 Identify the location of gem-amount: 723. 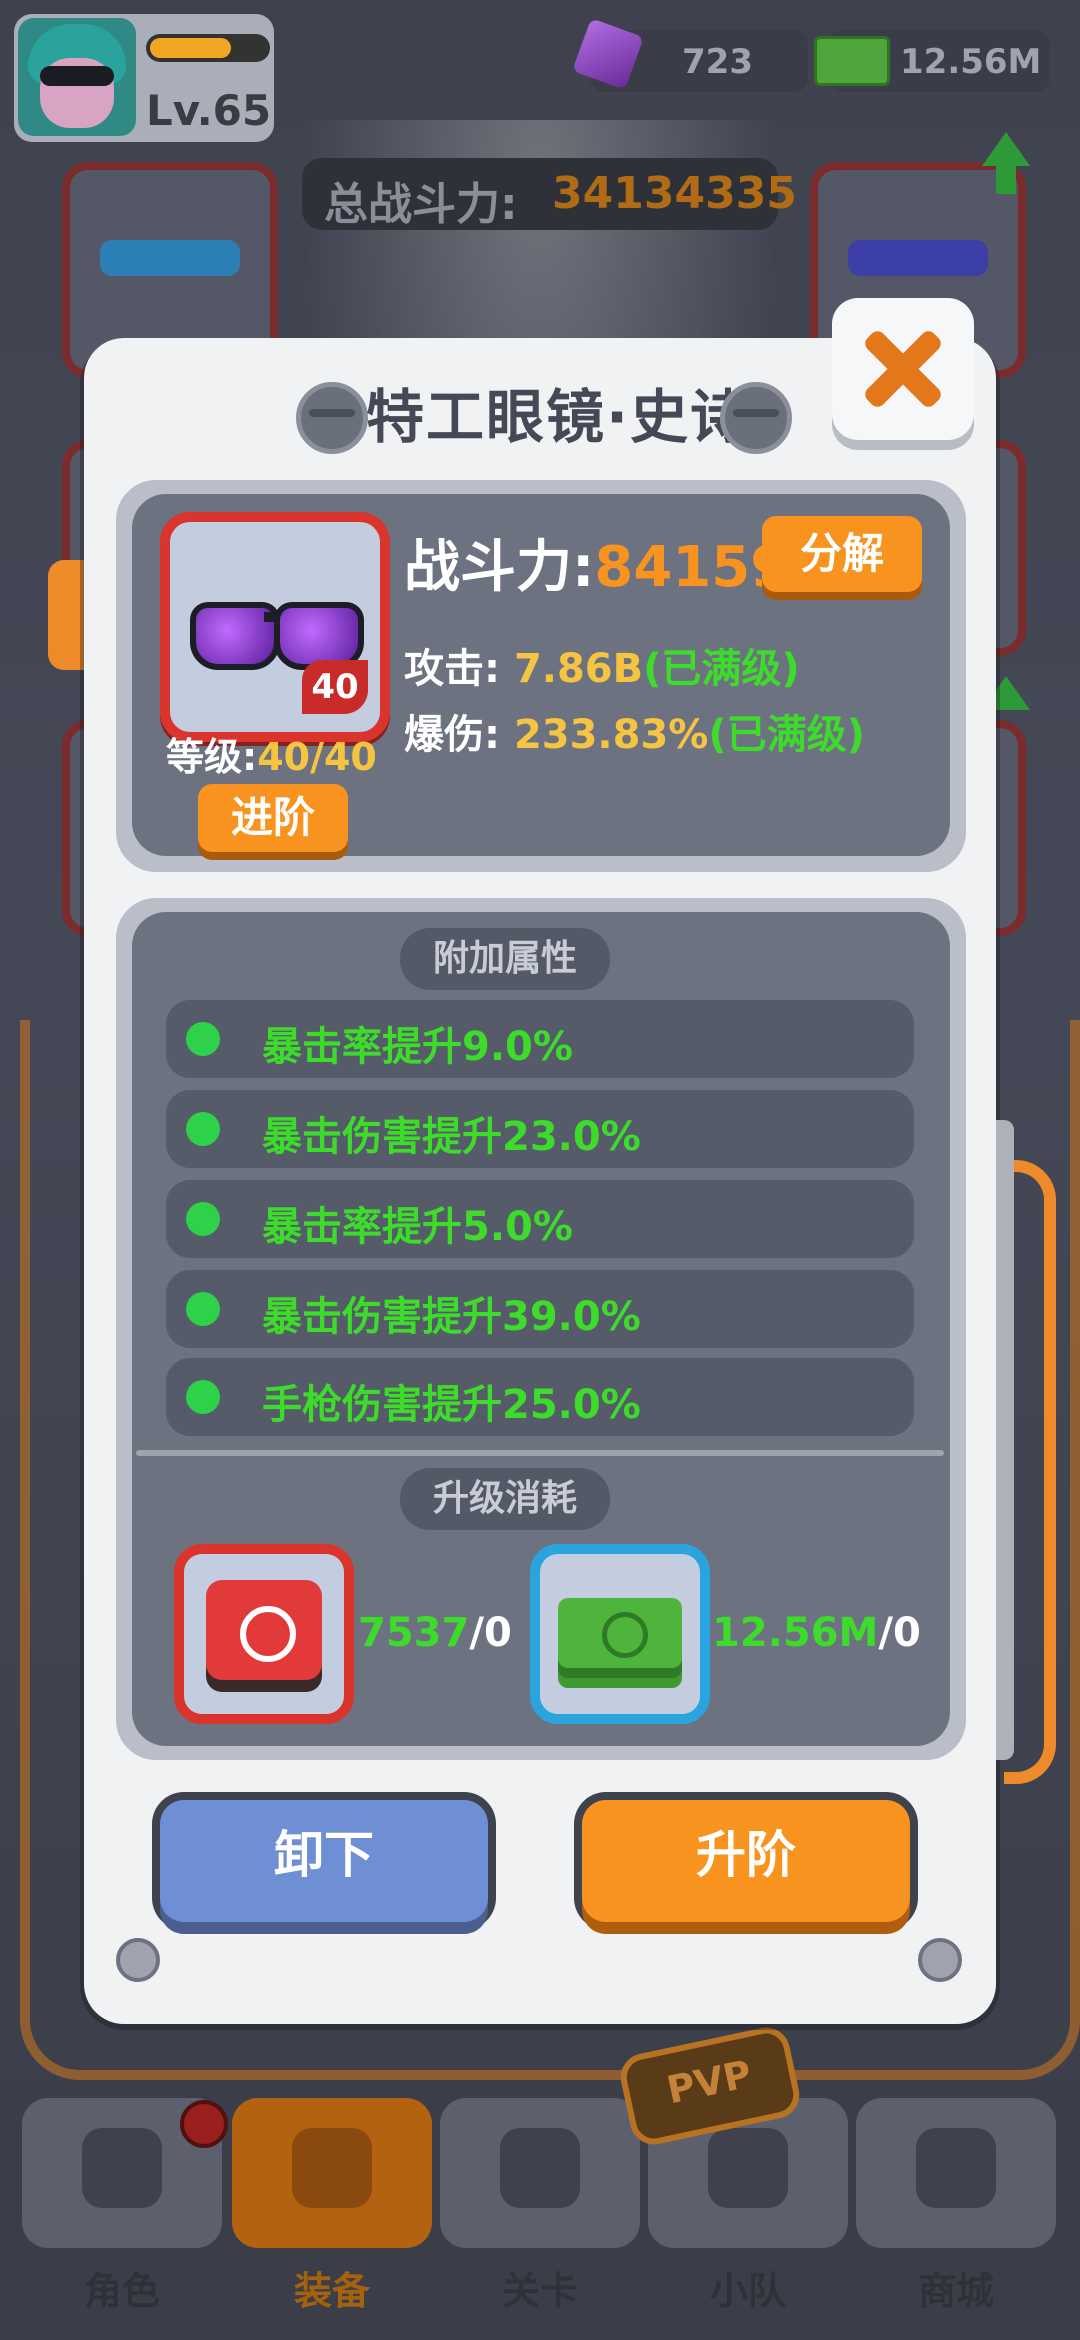
(717, 62).